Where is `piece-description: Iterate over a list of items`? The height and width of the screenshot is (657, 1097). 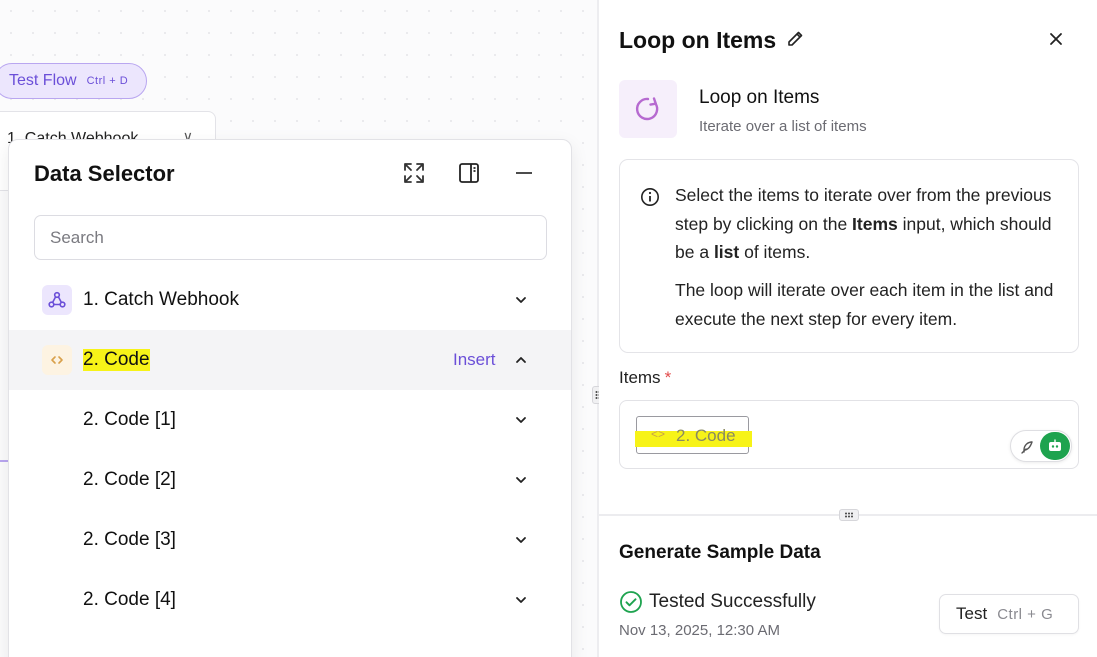
piece-description: Iterate over a list of items is located at coordinates (783, 126).